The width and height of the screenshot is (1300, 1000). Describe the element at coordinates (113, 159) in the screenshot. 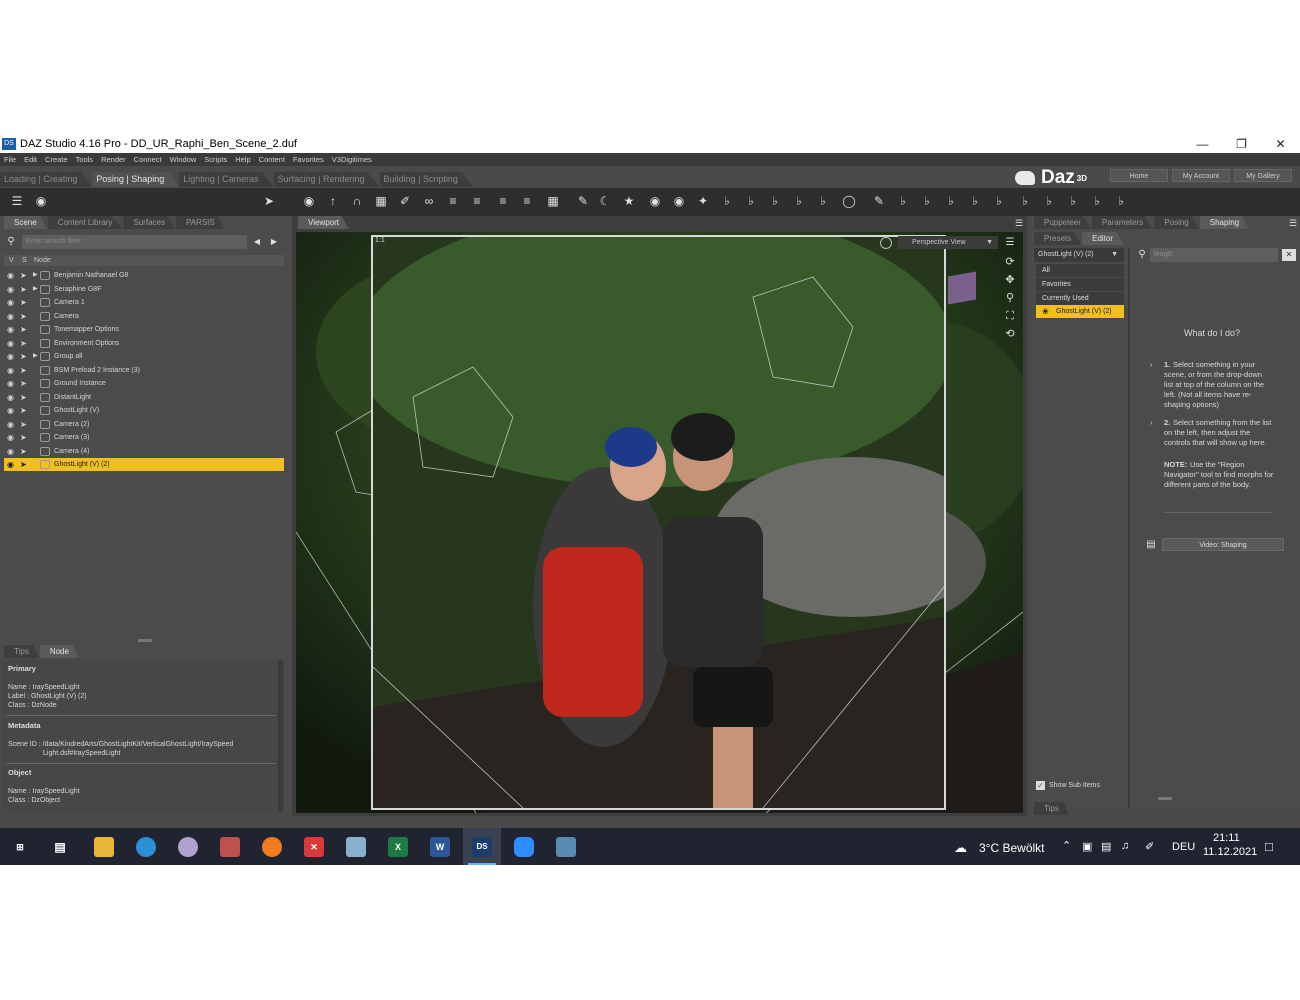

I see `menu-render: Render` at that location.